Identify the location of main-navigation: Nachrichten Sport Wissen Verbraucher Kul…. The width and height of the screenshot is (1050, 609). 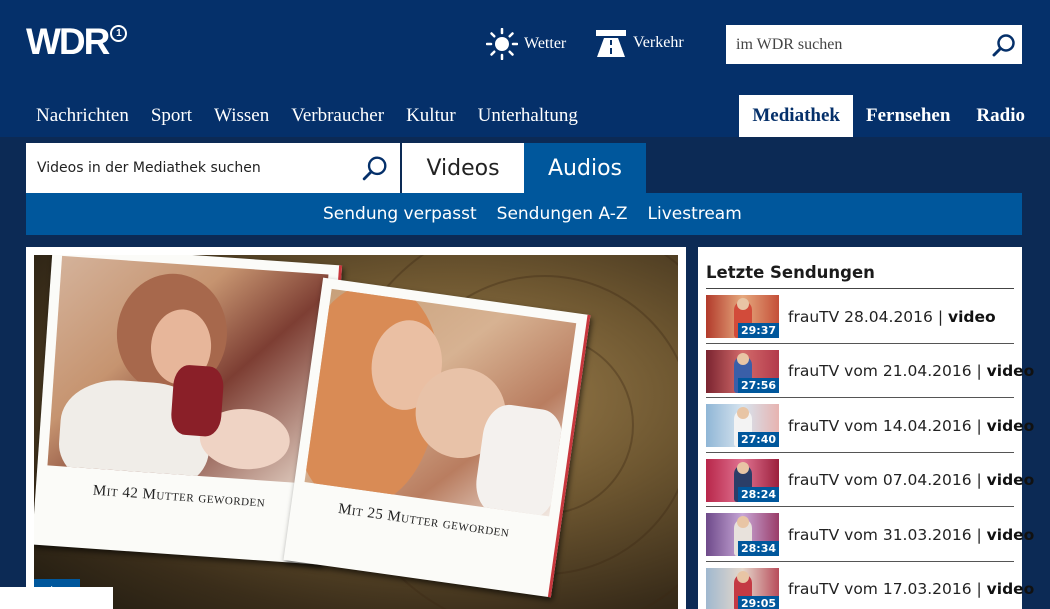
(302, 116).